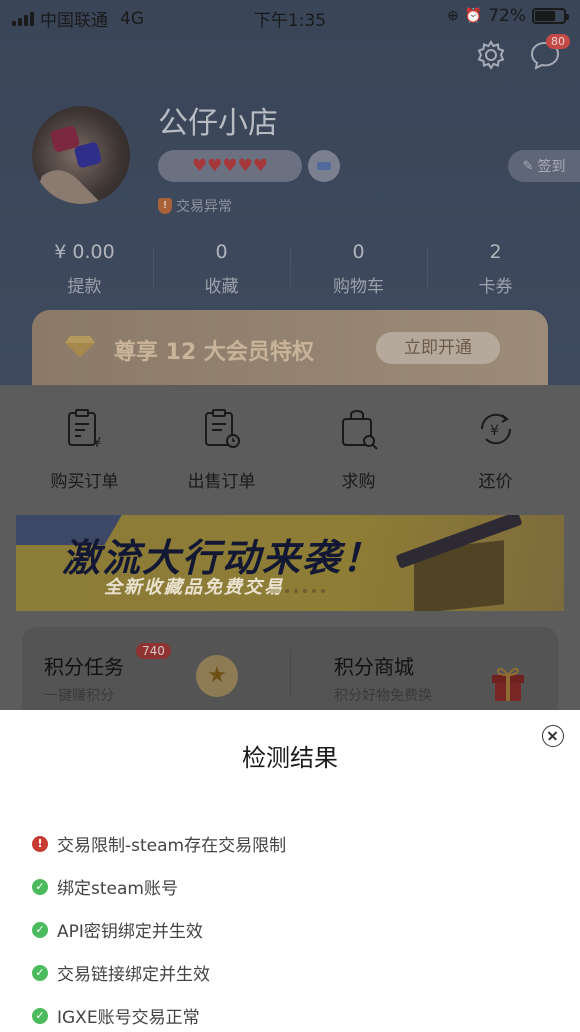 Image resolution: width=580 pixels, height=1032 pixels. I want to click on want-to-buy-button: 求购, so click(358, 449).